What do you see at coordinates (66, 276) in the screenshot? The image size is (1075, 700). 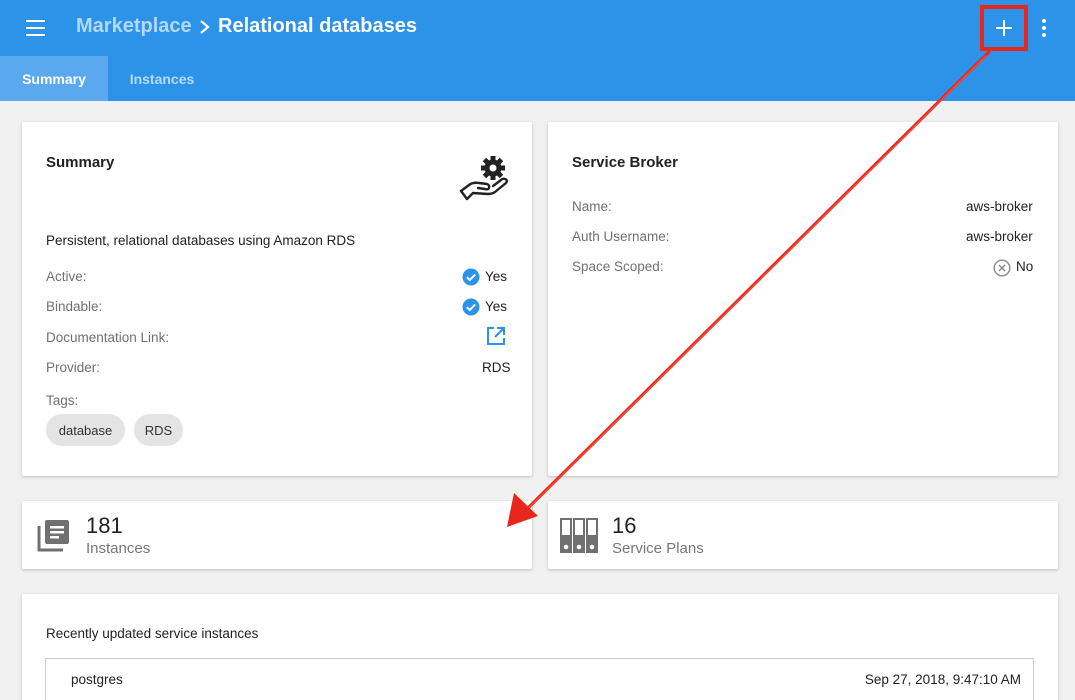 I see `active-label: Active:` at bounding box center [66, 276].